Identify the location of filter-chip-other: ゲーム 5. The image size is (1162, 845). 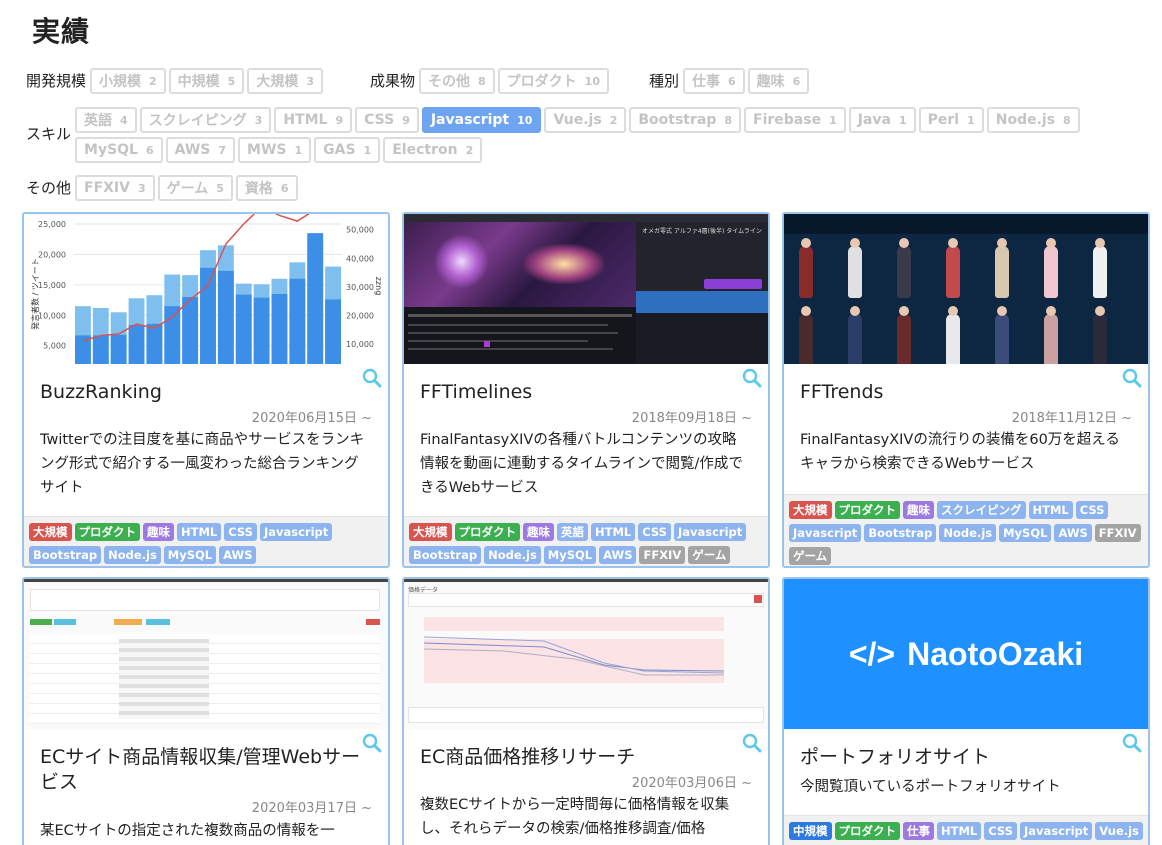
(195, 188).